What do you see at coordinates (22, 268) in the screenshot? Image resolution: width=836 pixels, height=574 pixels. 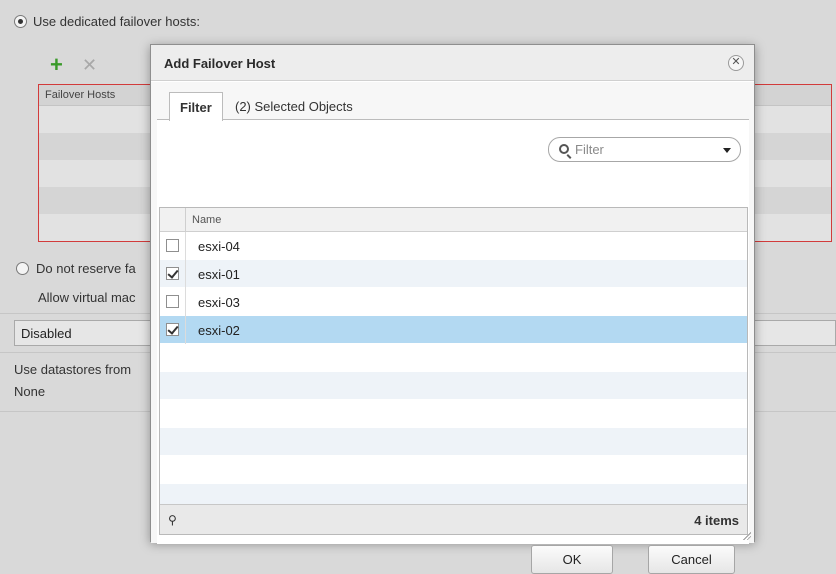 I see `do-not-reserve-radio` at bounding box center [22, 268].